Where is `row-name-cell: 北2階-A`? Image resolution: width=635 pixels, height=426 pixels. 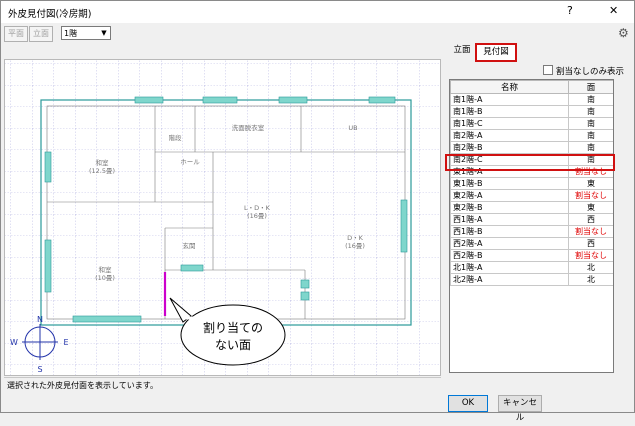
row-name-cell: 北2階-A is located at coordinates (509, 279).